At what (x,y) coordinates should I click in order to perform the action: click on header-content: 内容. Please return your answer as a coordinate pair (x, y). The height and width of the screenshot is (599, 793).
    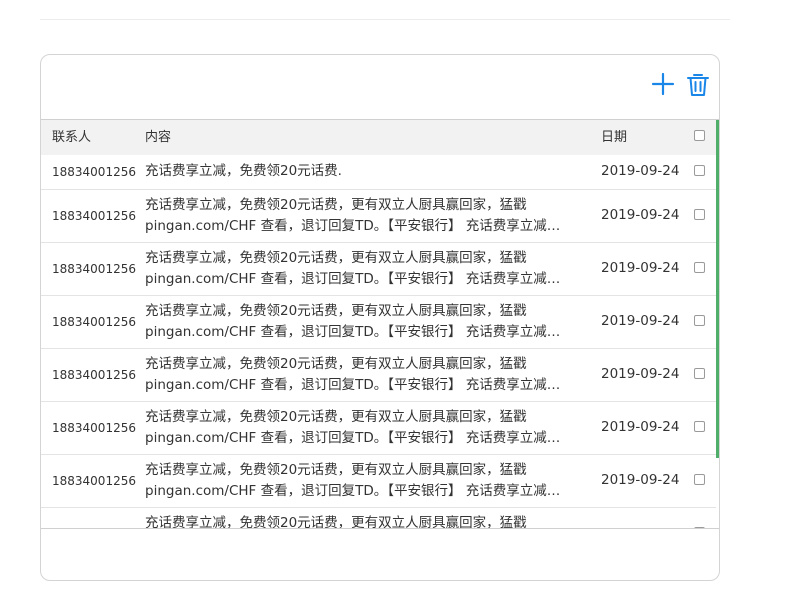
    Looking at the image, I should click on (158, 137).